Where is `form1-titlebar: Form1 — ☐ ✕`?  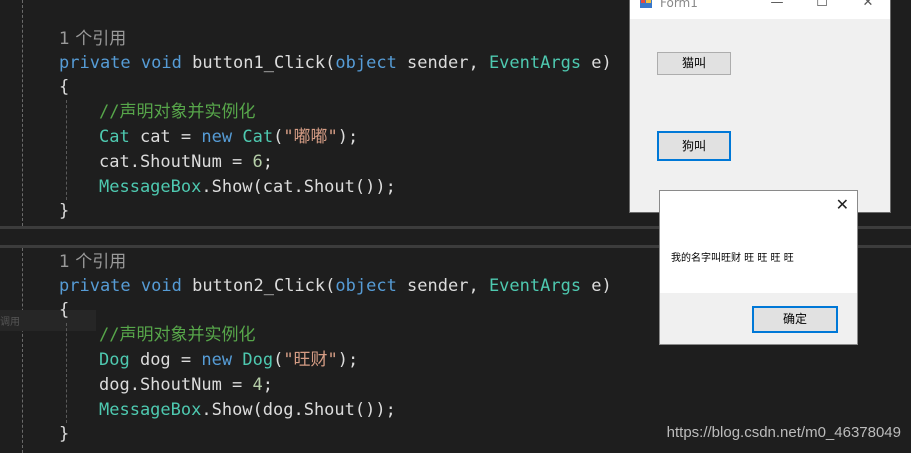 form1-titlebar: Form1 — ☐ ✕ is located at coordinates (760, 9).